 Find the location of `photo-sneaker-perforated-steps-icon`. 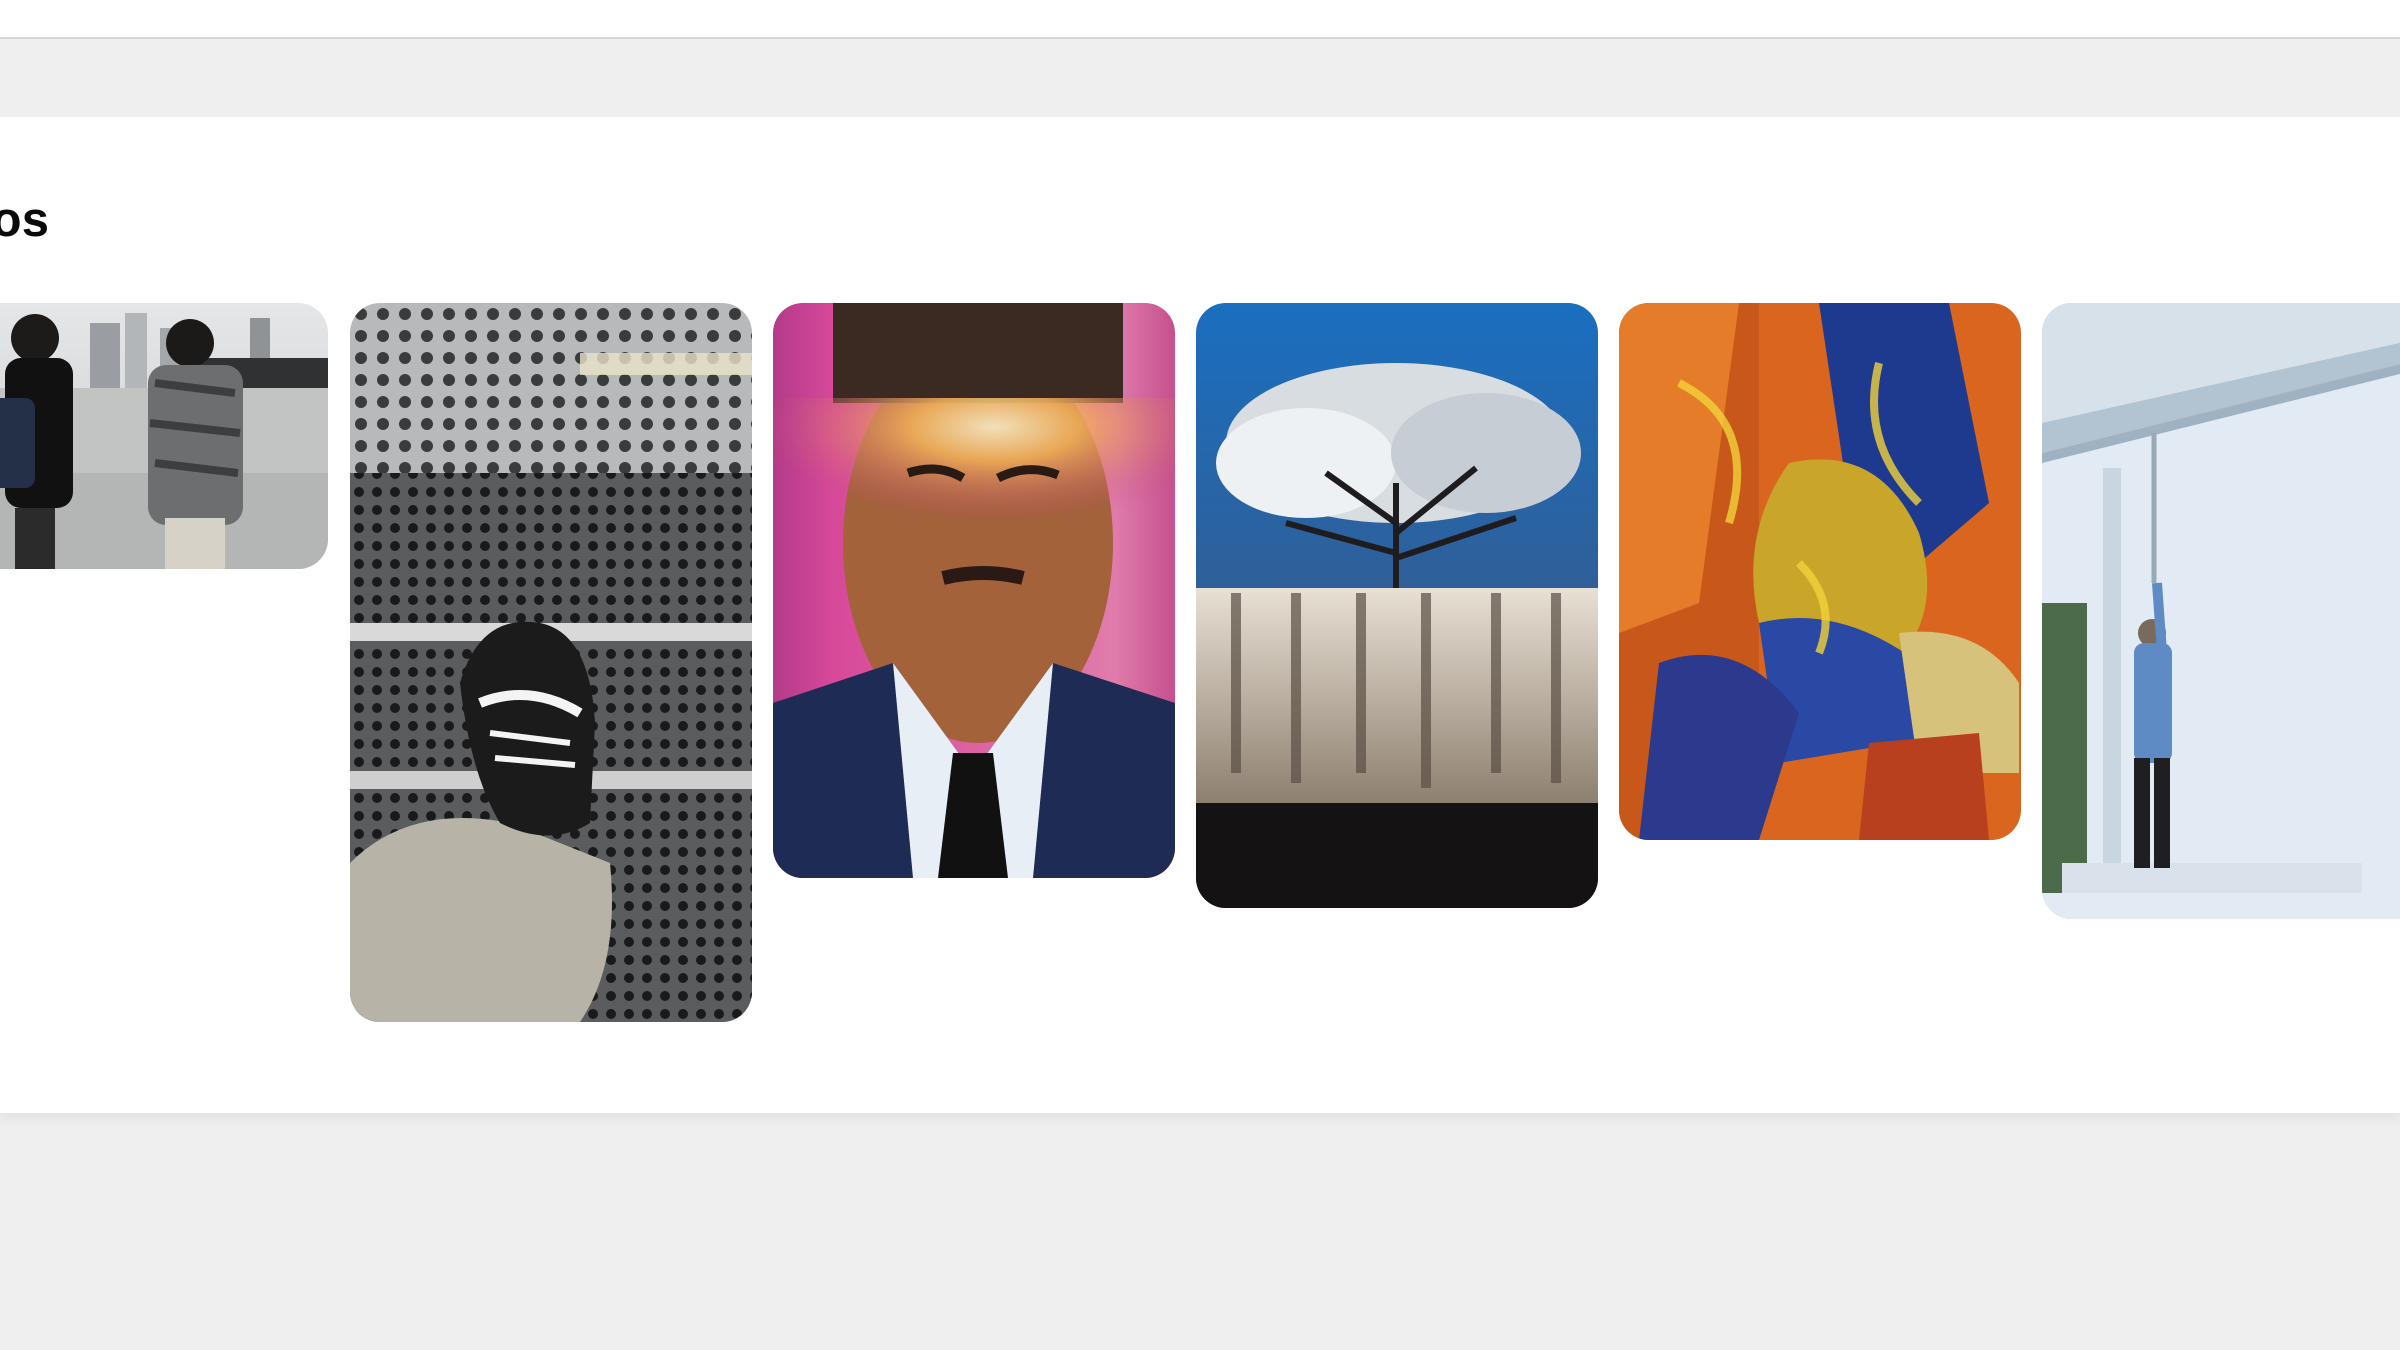

photo-sneaker-perforated-steps-icon is located at coordinates (551, 662).